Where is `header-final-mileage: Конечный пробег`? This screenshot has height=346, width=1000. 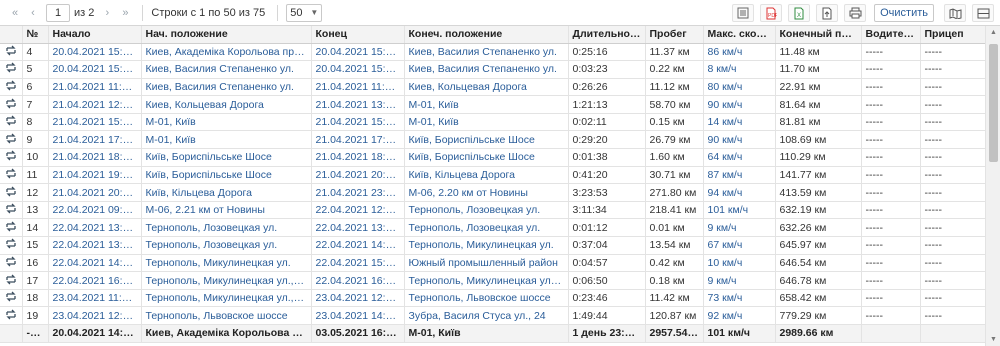 header-final-mileage: Конечный пробег is located at coordinates (818, 35).